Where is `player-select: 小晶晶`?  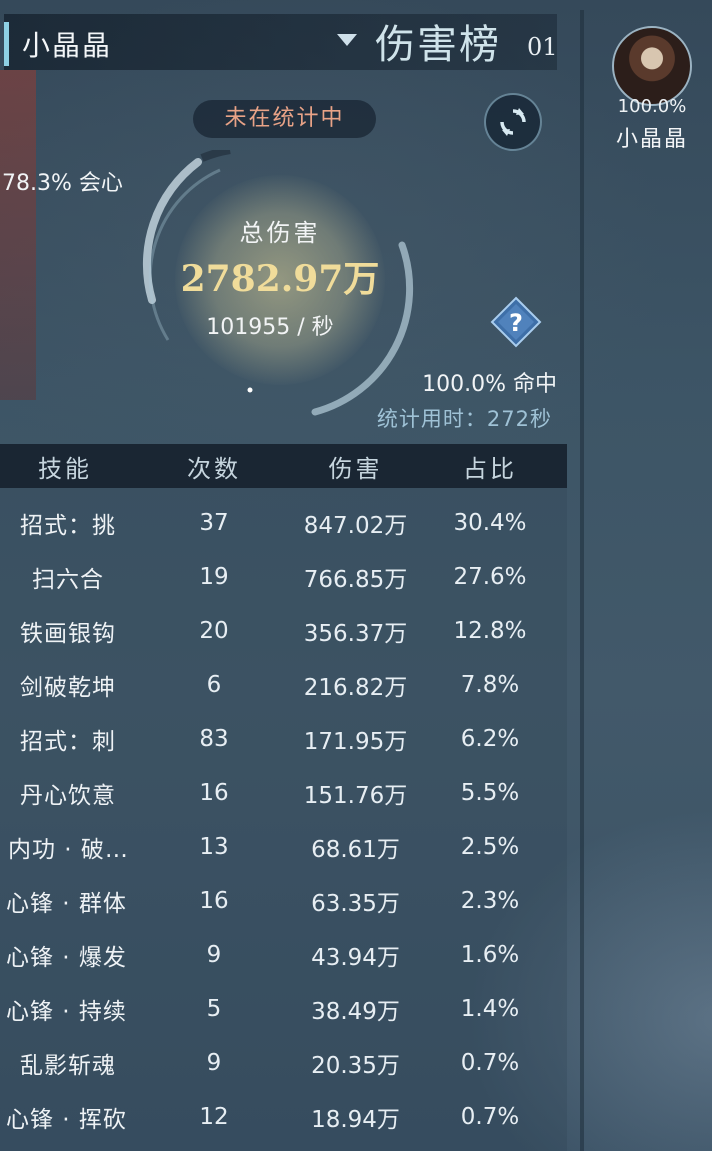
player-select: 小晶晶 is located at coordinates (67, 44).